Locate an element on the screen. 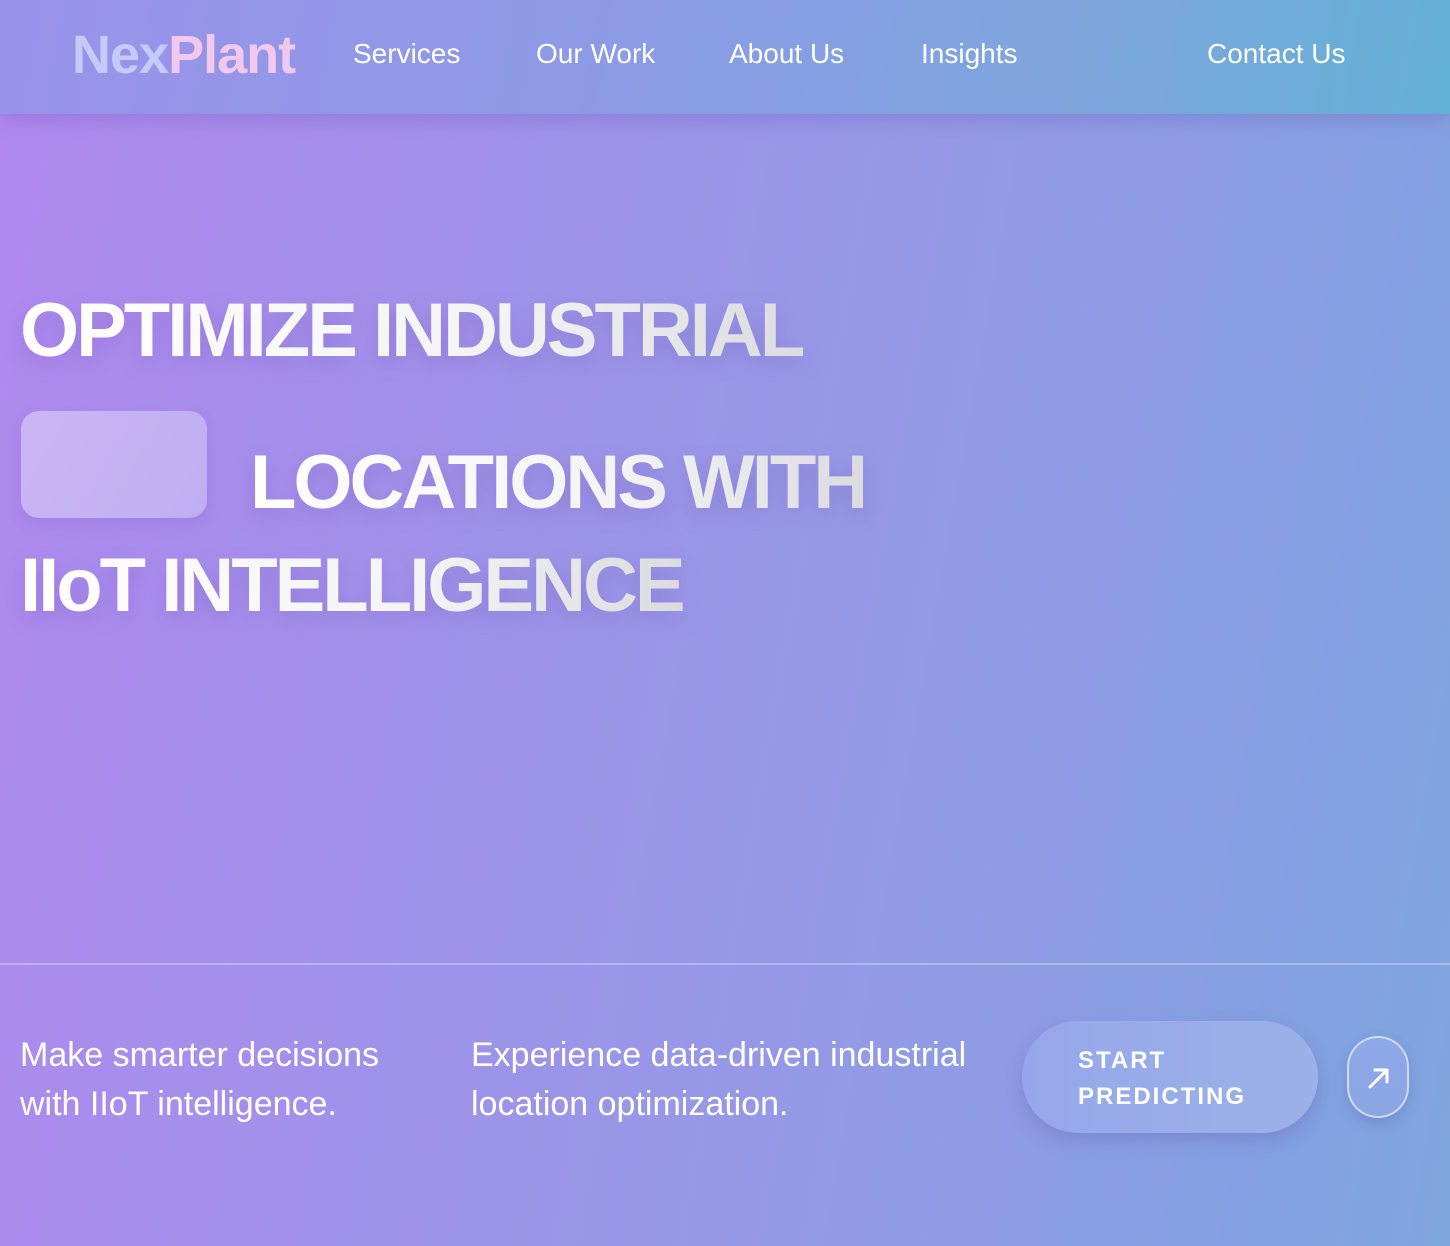 The width and height of the screenshot is (1450, 1246). logo-plant: Plant is located at coordinates (232, 55).